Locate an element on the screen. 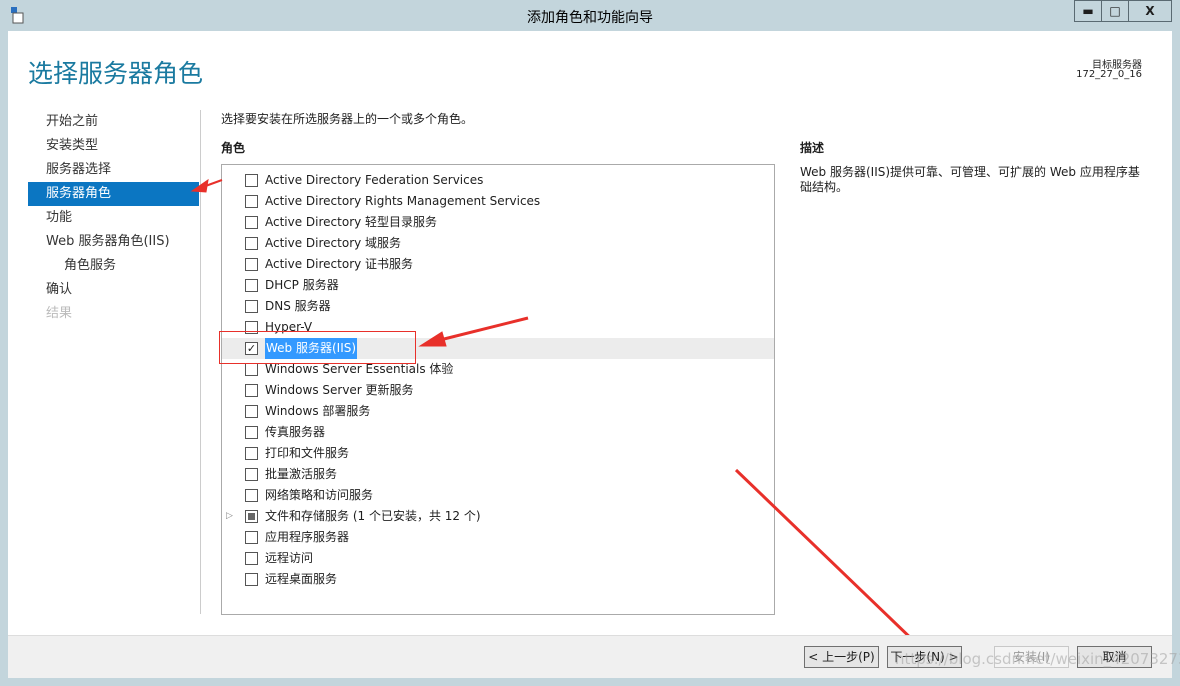 This screenshot has width=1180, height=686. nav-item: 确认 is located at coordinates (59, 290).